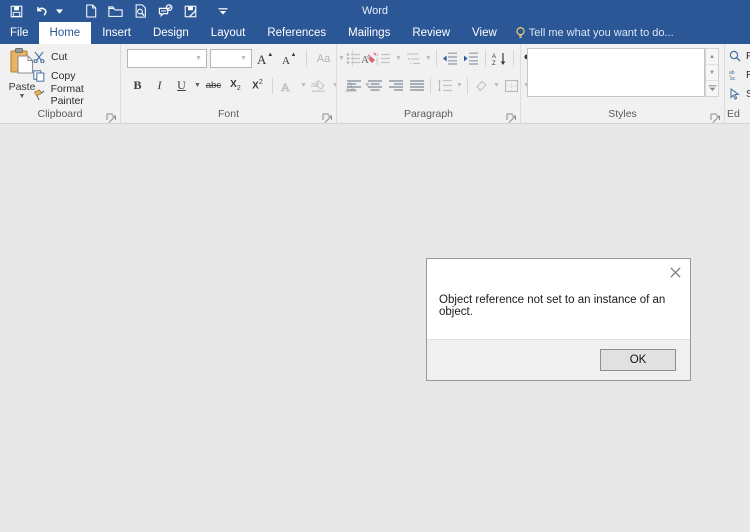  What do you see at coordinates (416, 85) in the screenshot?
I see `justify-icon` at bounding box center [416, 85].